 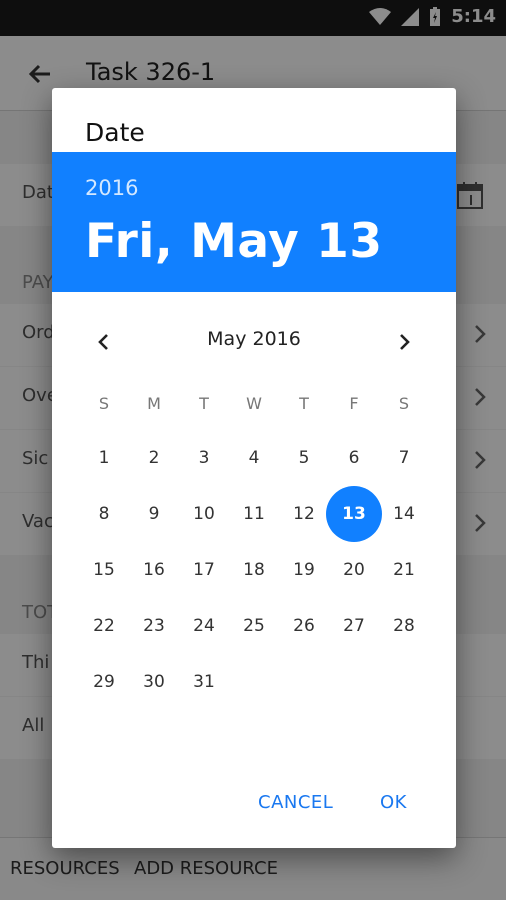 I want to click on calendar-day: 28, so click(x=404, y=626).